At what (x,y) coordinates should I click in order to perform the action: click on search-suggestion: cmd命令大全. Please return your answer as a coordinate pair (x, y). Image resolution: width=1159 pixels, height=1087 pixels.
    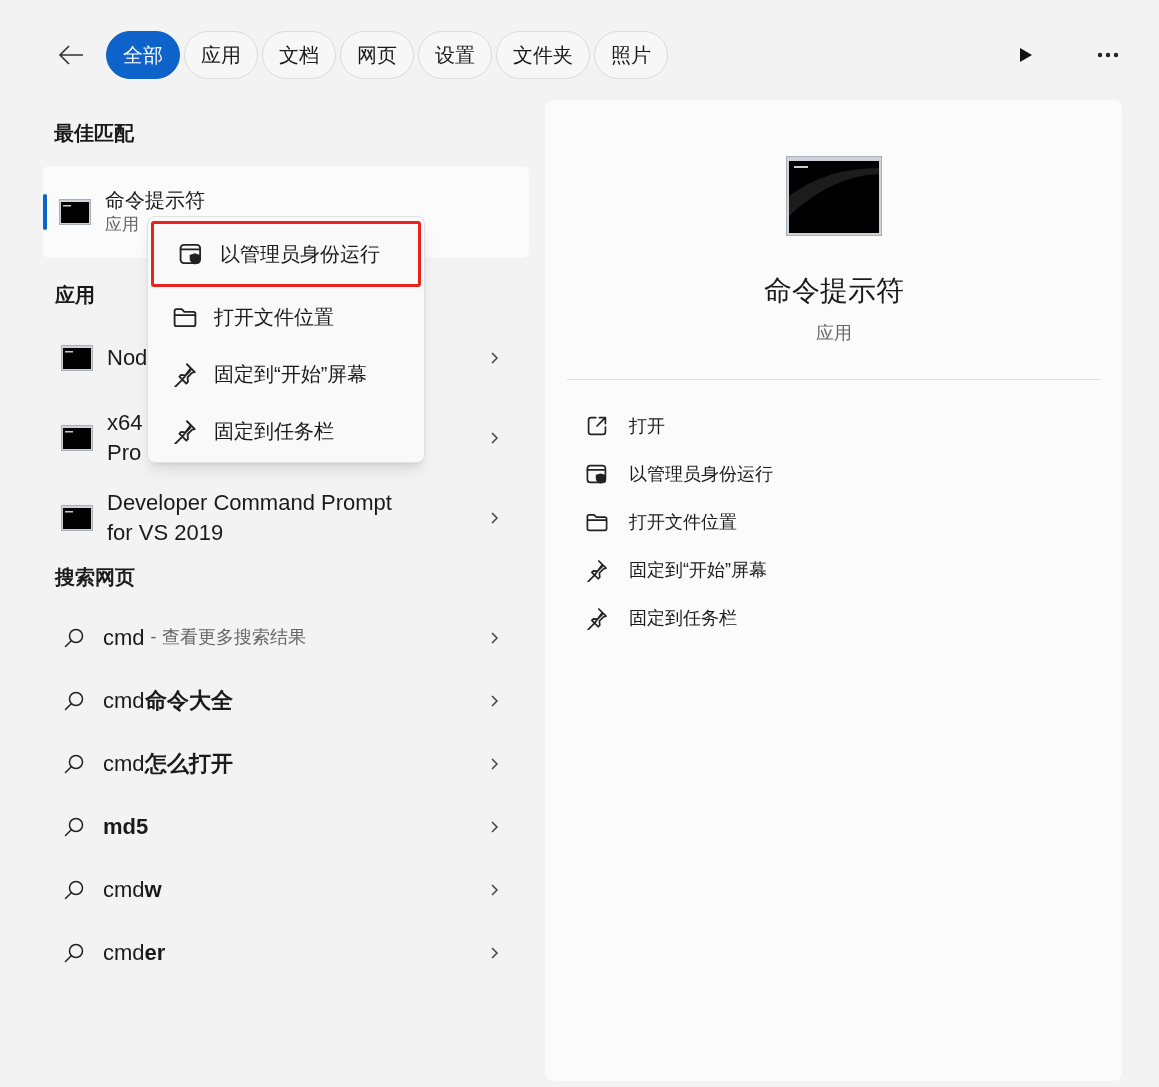
    Looking at the image, I should click on (168, 701).